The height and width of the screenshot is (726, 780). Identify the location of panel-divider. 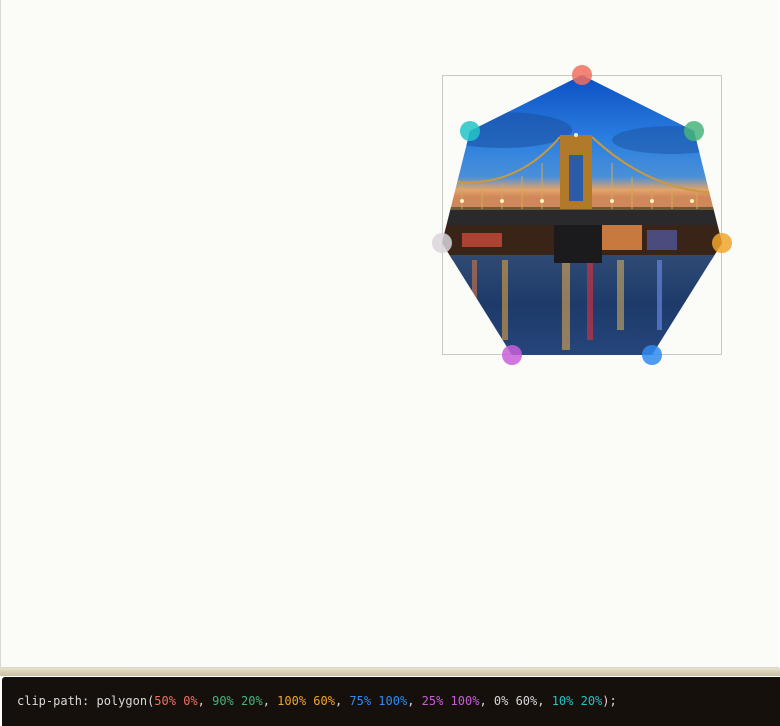
(390, 672).